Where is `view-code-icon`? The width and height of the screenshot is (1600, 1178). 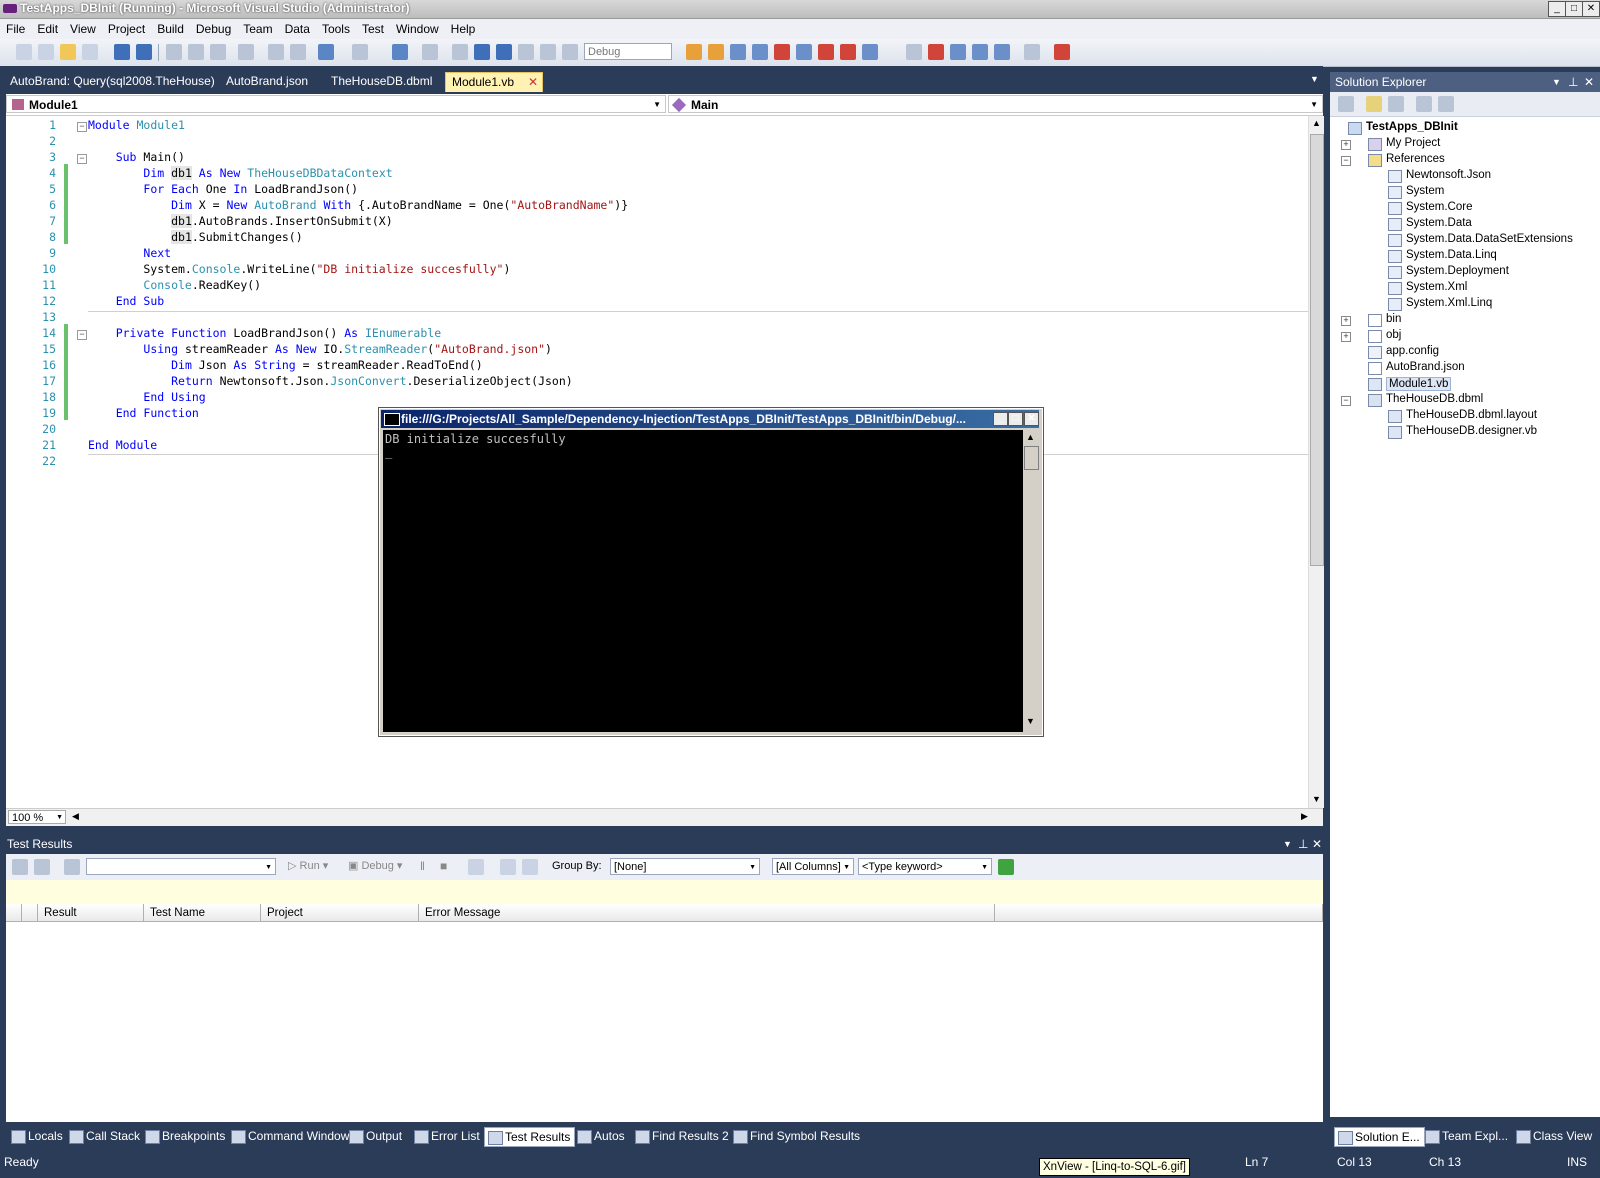 view-code-icon is located at coordinates (1424, 104).